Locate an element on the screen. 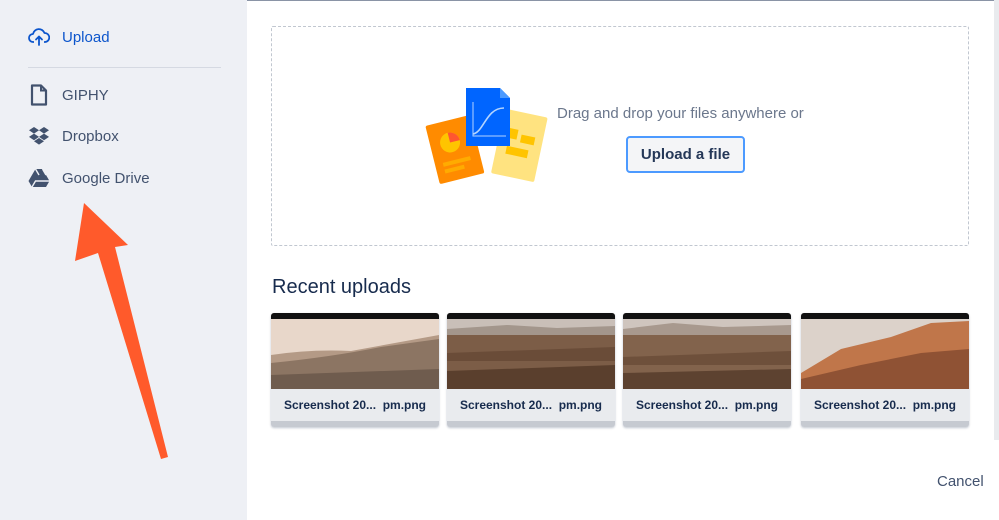 The height and width of the screenshot is (520, 999). upload-file-button: Upload a file is located at coordinates (685, 154).